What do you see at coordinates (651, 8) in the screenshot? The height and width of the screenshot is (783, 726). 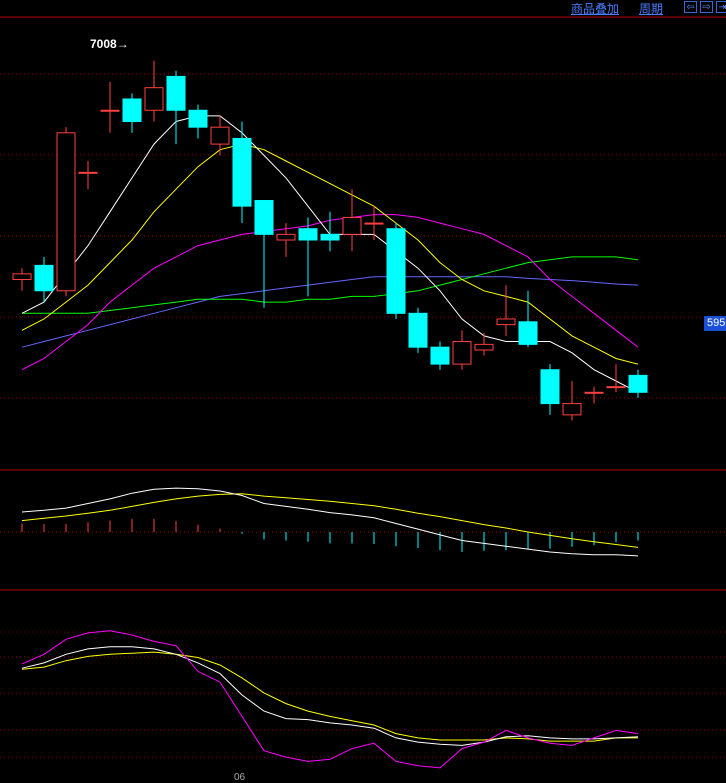 I see `period-button: 周期` at bounding box center [651, 8].